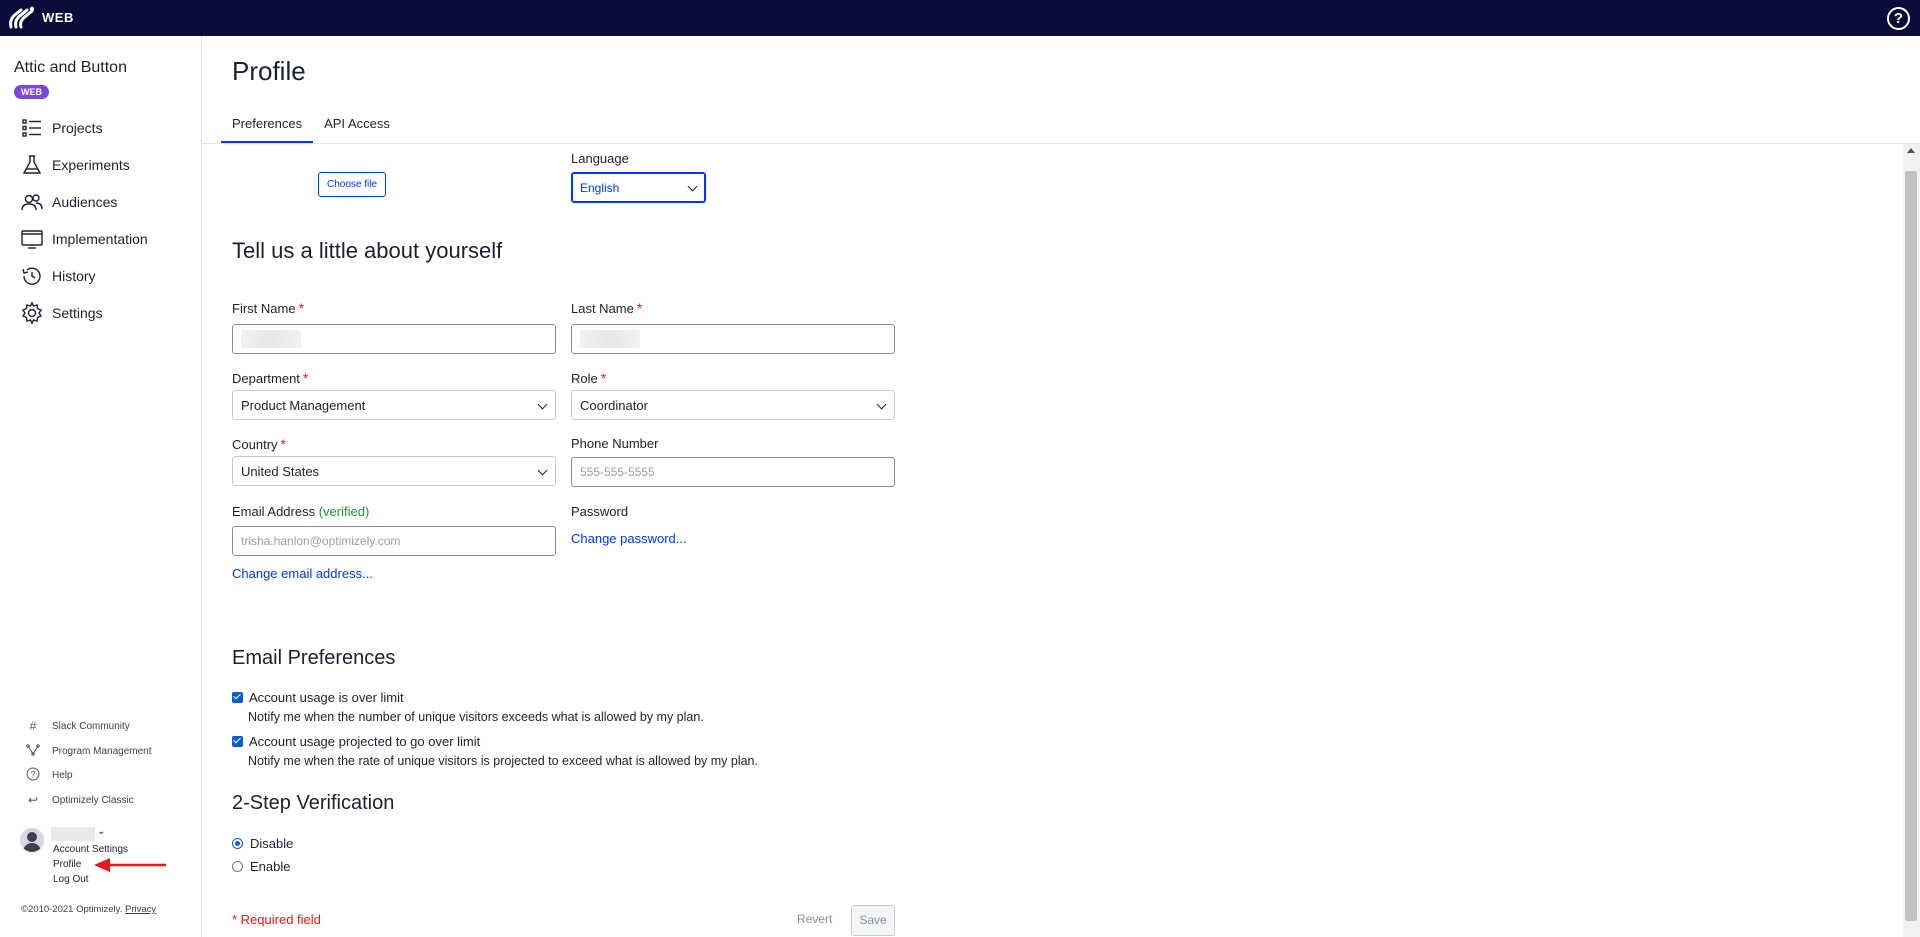  Describe the element at coordinates (1911, 150) in the screenshot. I see `scroll-up-arrow-icon` at that location.